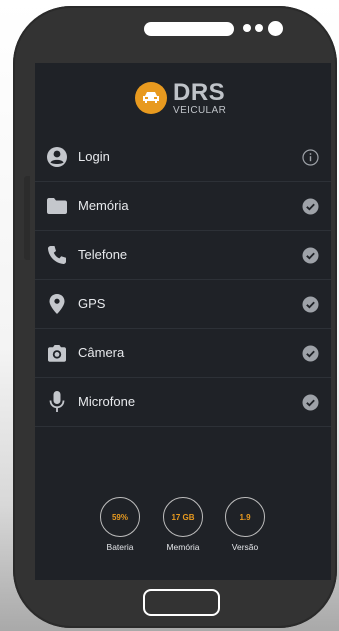  What do you see at coordinates (183, 304) in the screenshot?
I see `menu-item-gps: GPS` at bounding box center [183, 304].